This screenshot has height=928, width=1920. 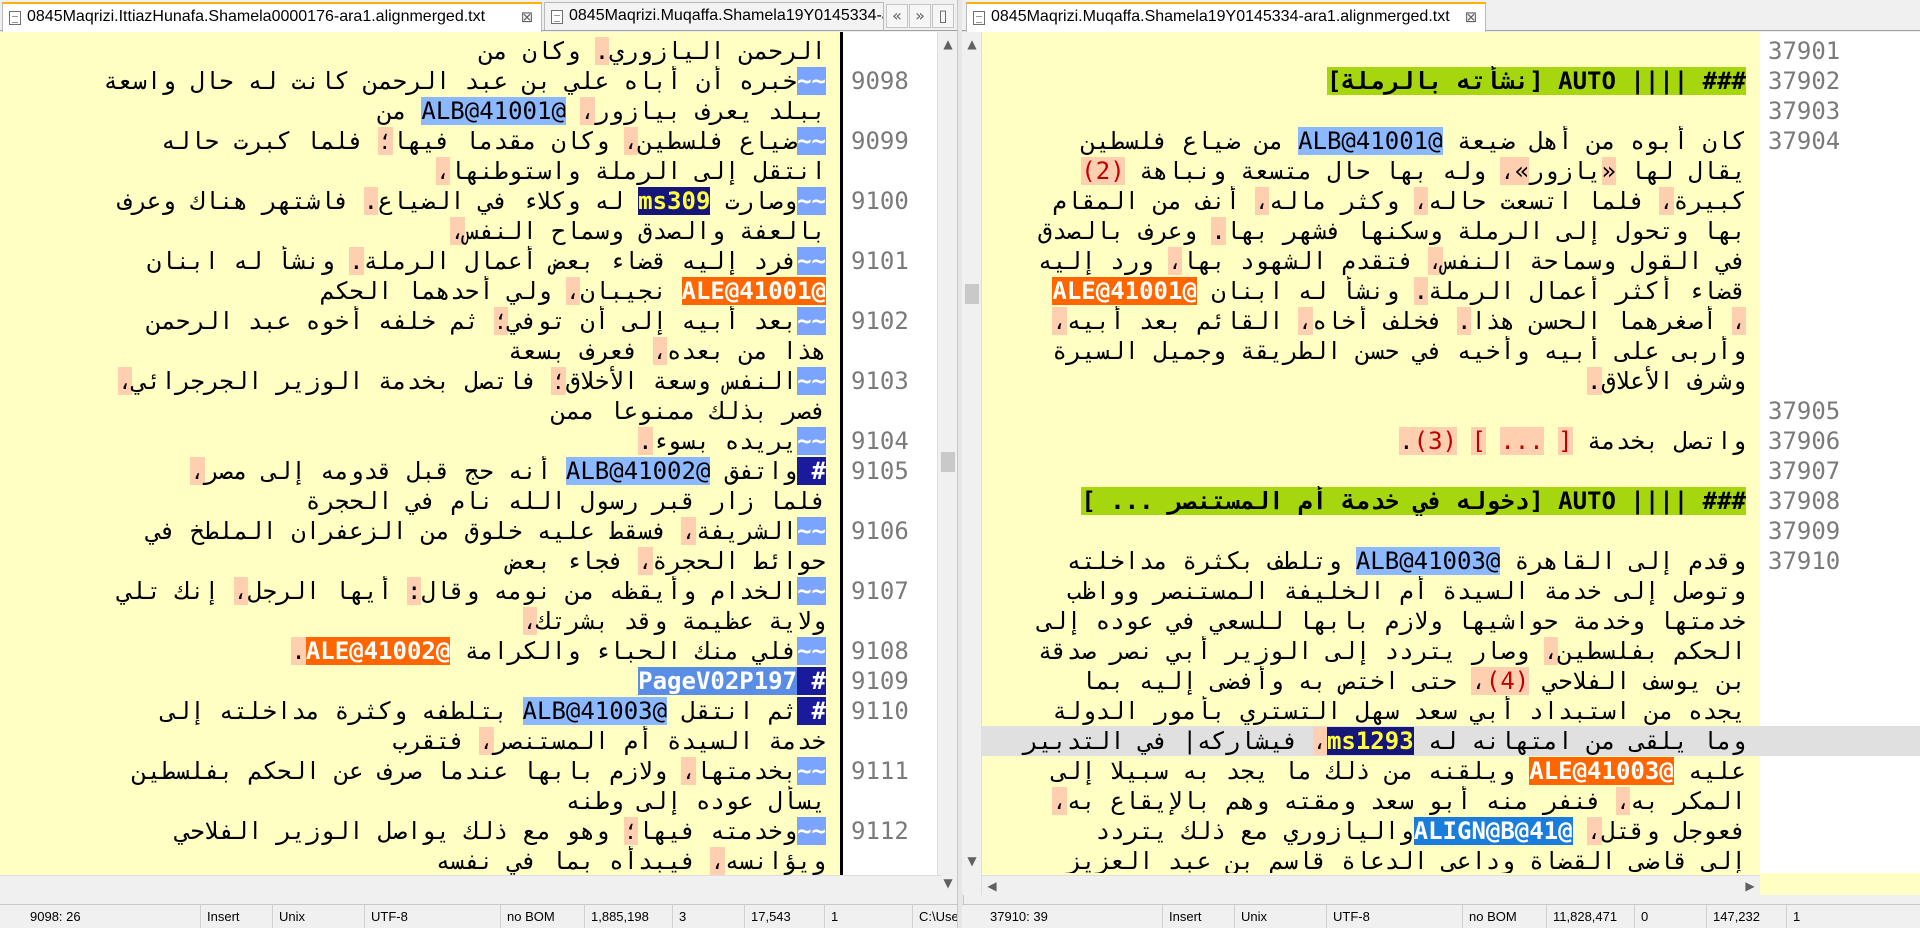 I want to click on text-line: @ALE@41001 نجيبان، ولي أحدهما الحكم, so click(x=420, y=291).